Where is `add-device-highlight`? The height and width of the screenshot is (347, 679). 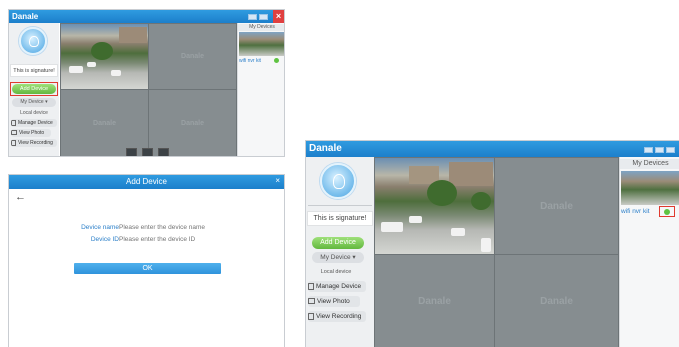
add-device-highlight is located at coordinates (34, 89).